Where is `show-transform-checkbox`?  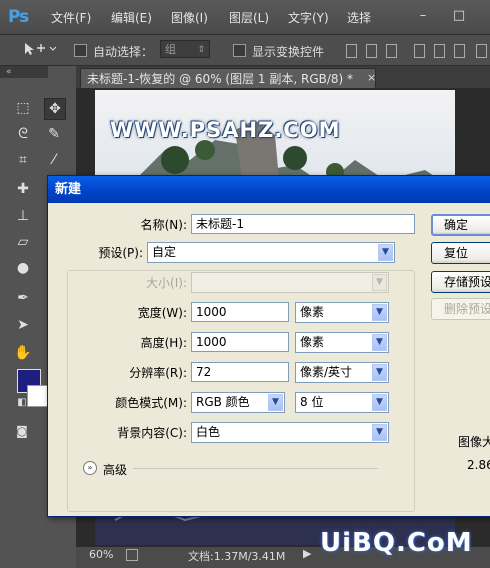 show-transform-checkbox is located at coordinates (239, 50).